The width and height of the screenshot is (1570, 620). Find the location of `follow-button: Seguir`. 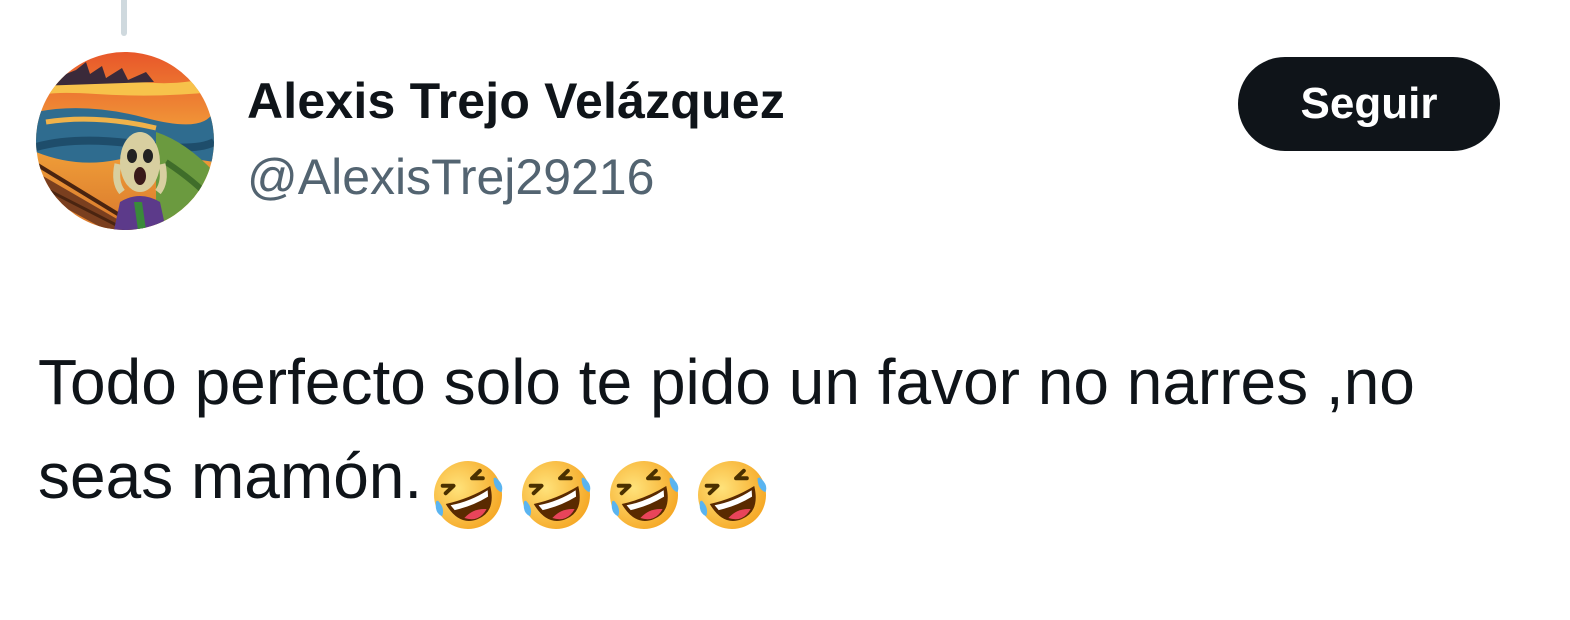

follow-button: Seguir is located at coordinates (1369, 104).